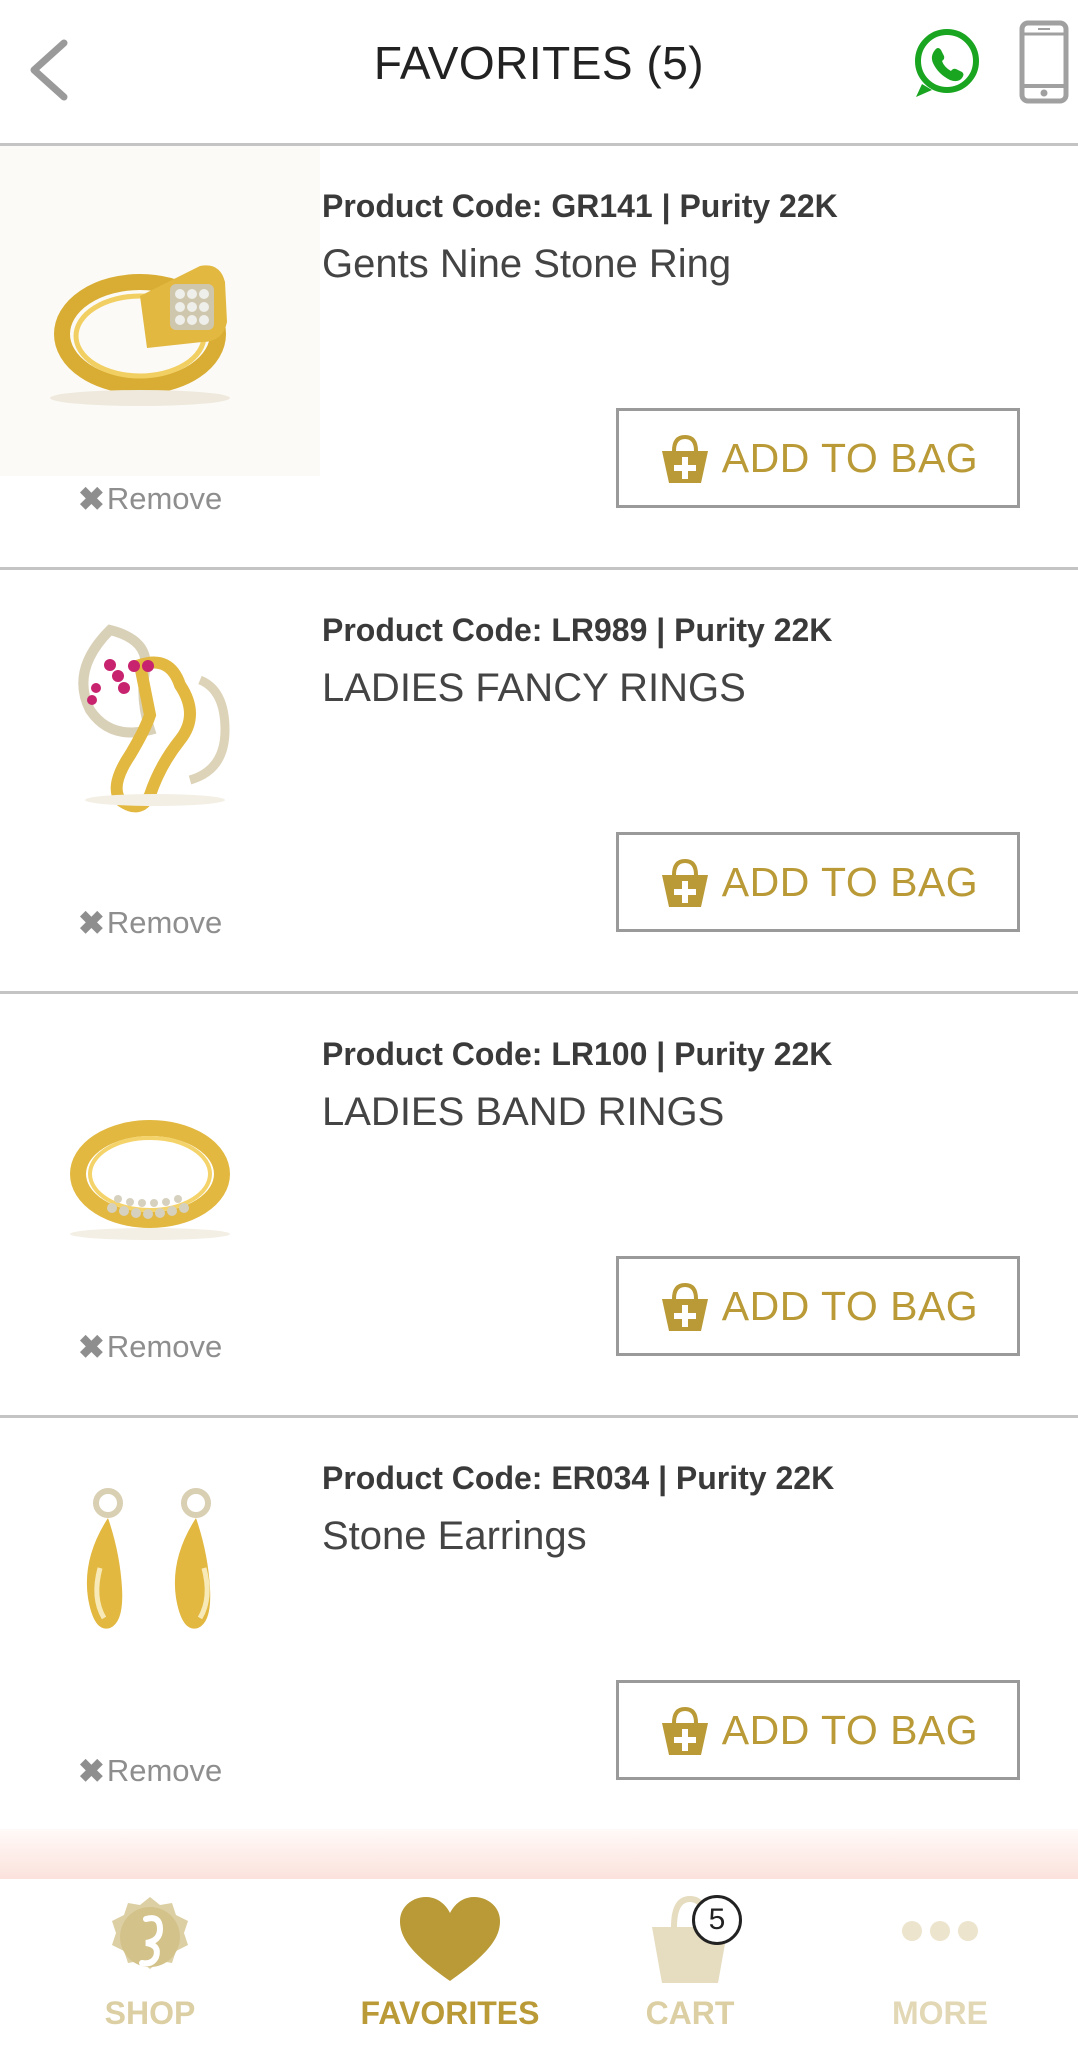  I want to click on shop-logo-icon, so click(150, 1933).